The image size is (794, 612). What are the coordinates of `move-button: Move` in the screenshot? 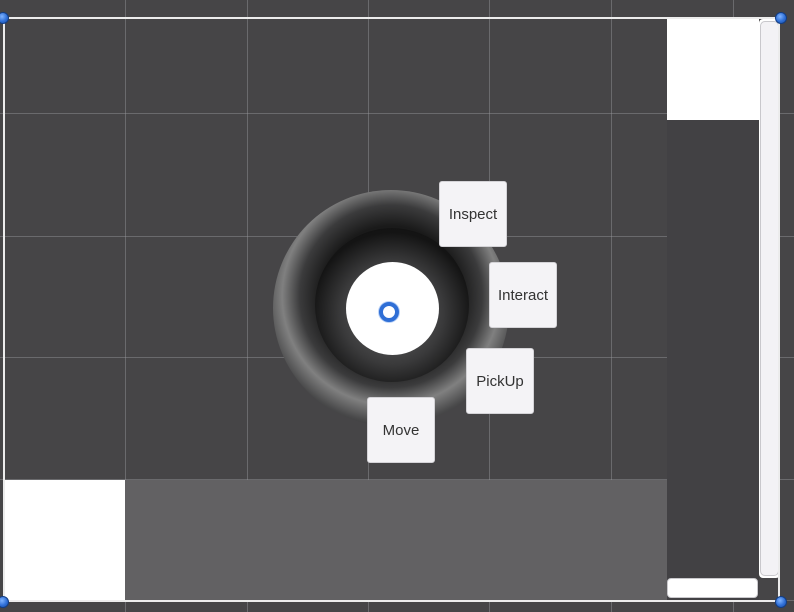 It's located at (401, 430).